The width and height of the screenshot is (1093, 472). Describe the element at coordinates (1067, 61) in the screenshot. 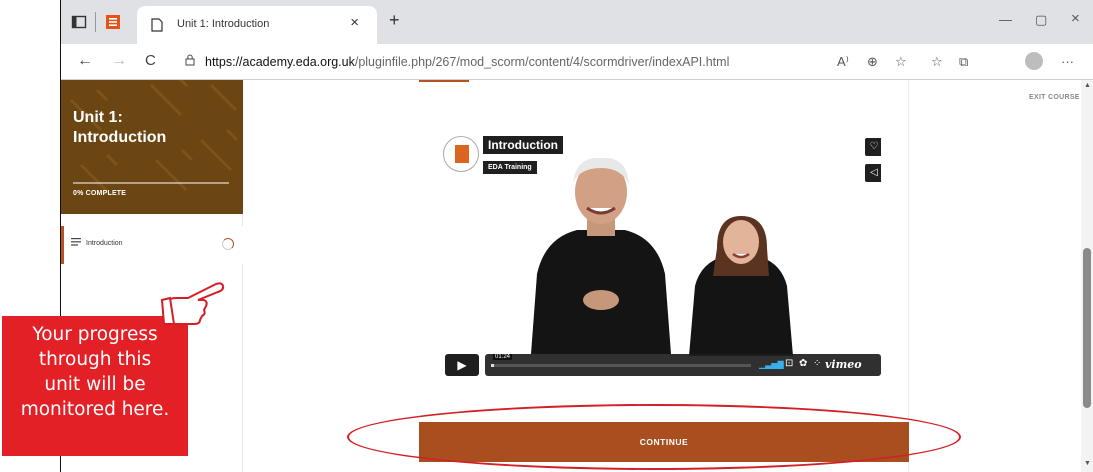

I see `more-menu-icon: ···` at that location.